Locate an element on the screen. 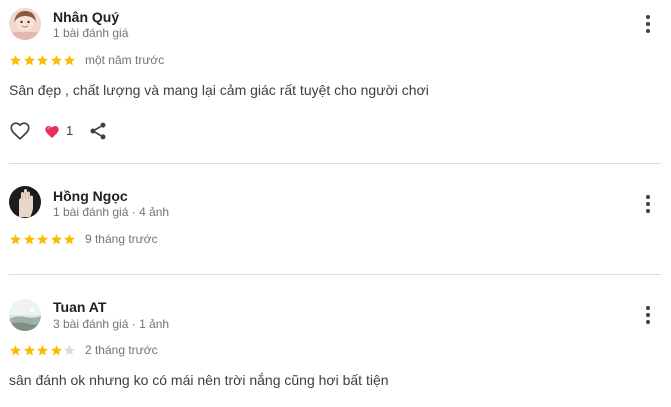 The width and height of the screenshot is (671, 407). heart-filled-icon is located at coordinates (52, 132).